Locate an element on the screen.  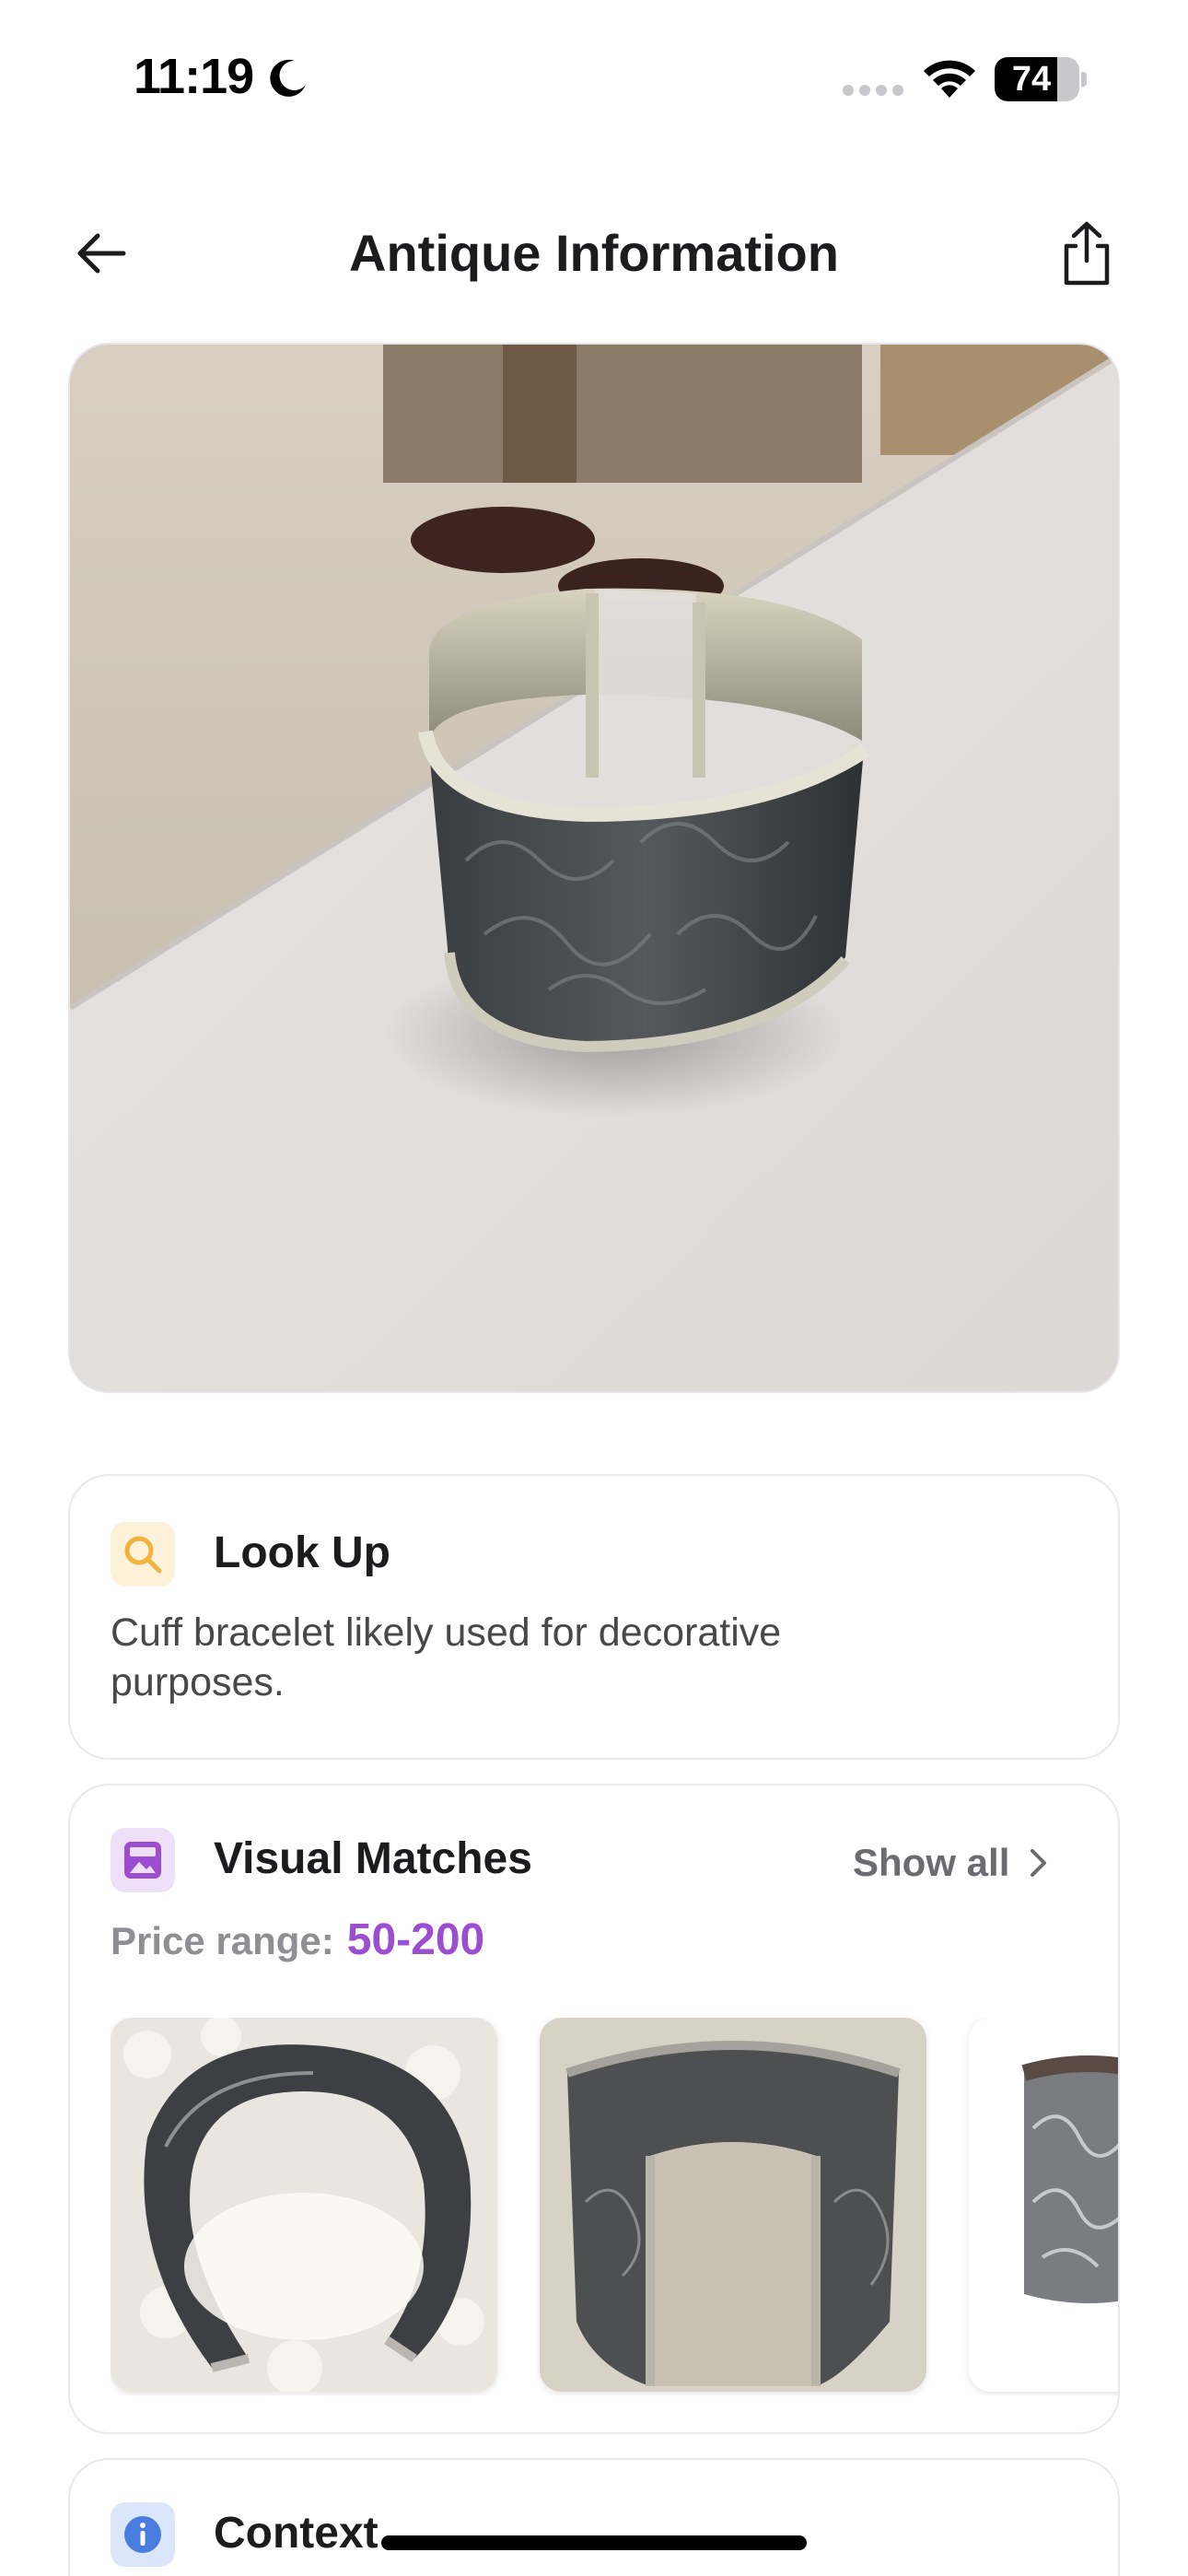
image-match-icon is located at coordinates (143, 1860).